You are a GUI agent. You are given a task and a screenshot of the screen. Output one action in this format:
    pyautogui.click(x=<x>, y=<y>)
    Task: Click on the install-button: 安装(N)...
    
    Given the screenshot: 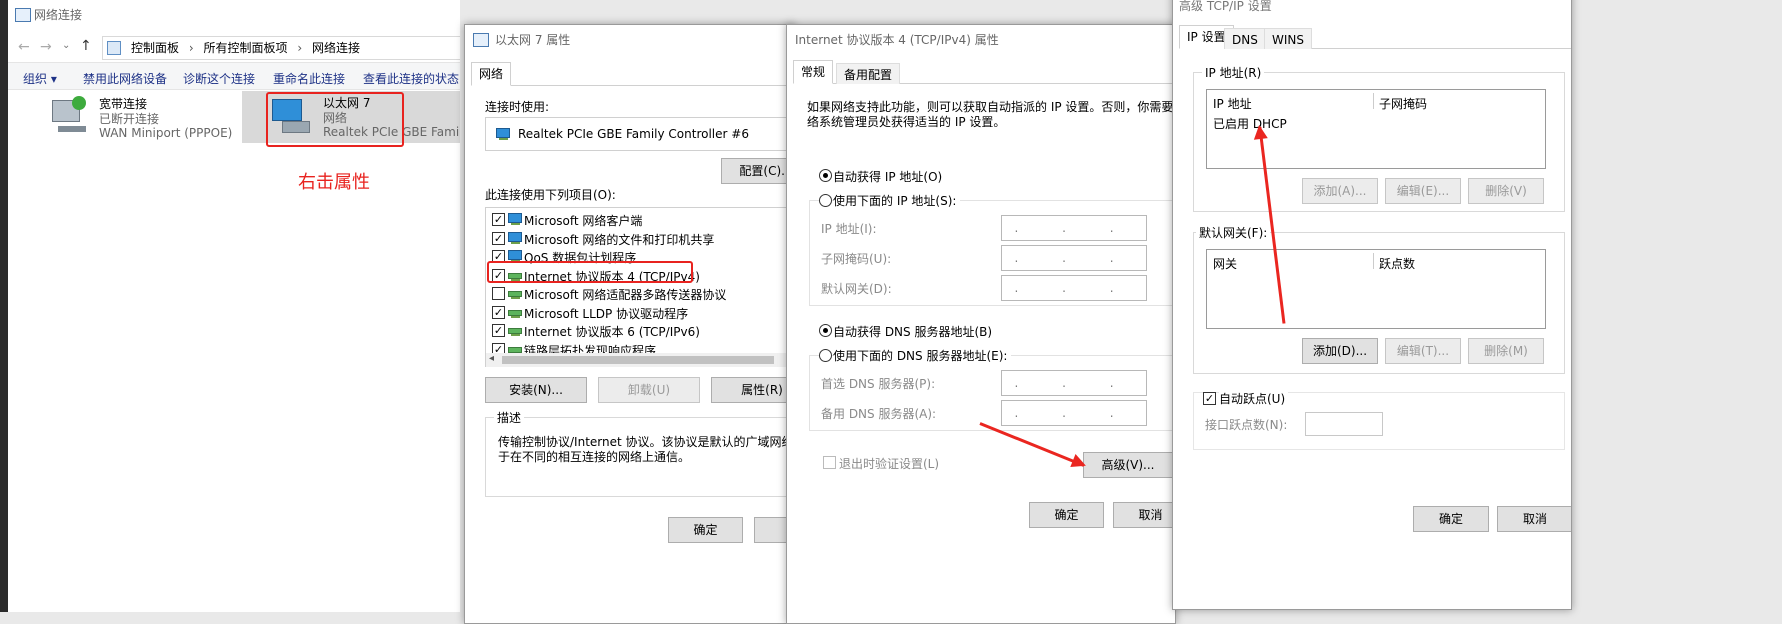 What is the action you would take?
    pyautogui.click(x=536, y=390)
    